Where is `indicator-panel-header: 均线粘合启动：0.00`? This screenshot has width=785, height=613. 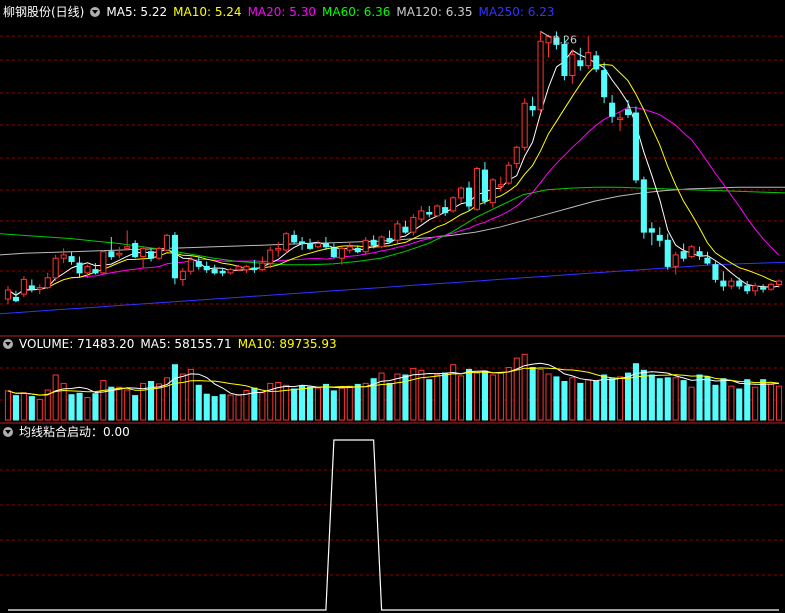
indicator-panel-header: 均线粘合启动：0.00 is located at coordinates (65, 432).